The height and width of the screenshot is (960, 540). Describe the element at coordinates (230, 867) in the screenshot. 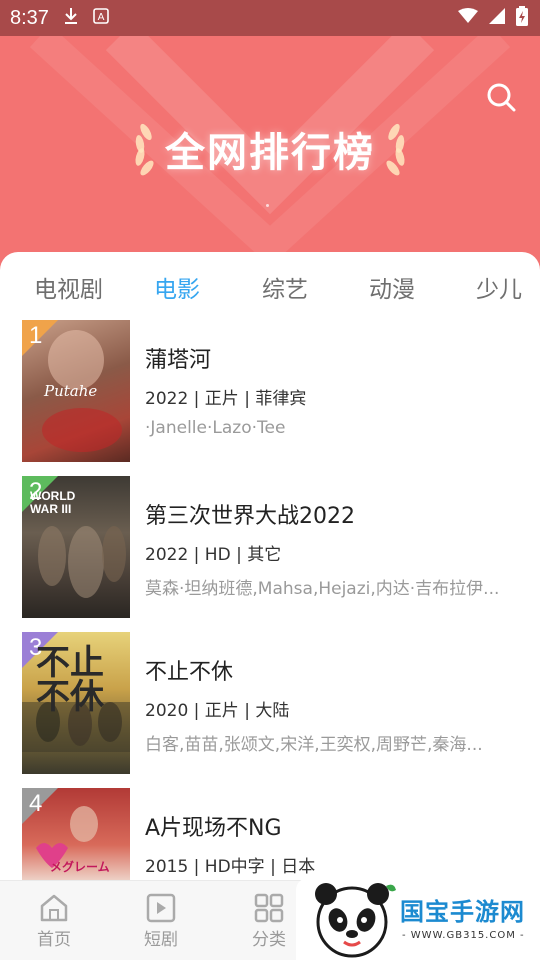

I see `movie-meta: 2015 | HD中字 | 日本` at that location.